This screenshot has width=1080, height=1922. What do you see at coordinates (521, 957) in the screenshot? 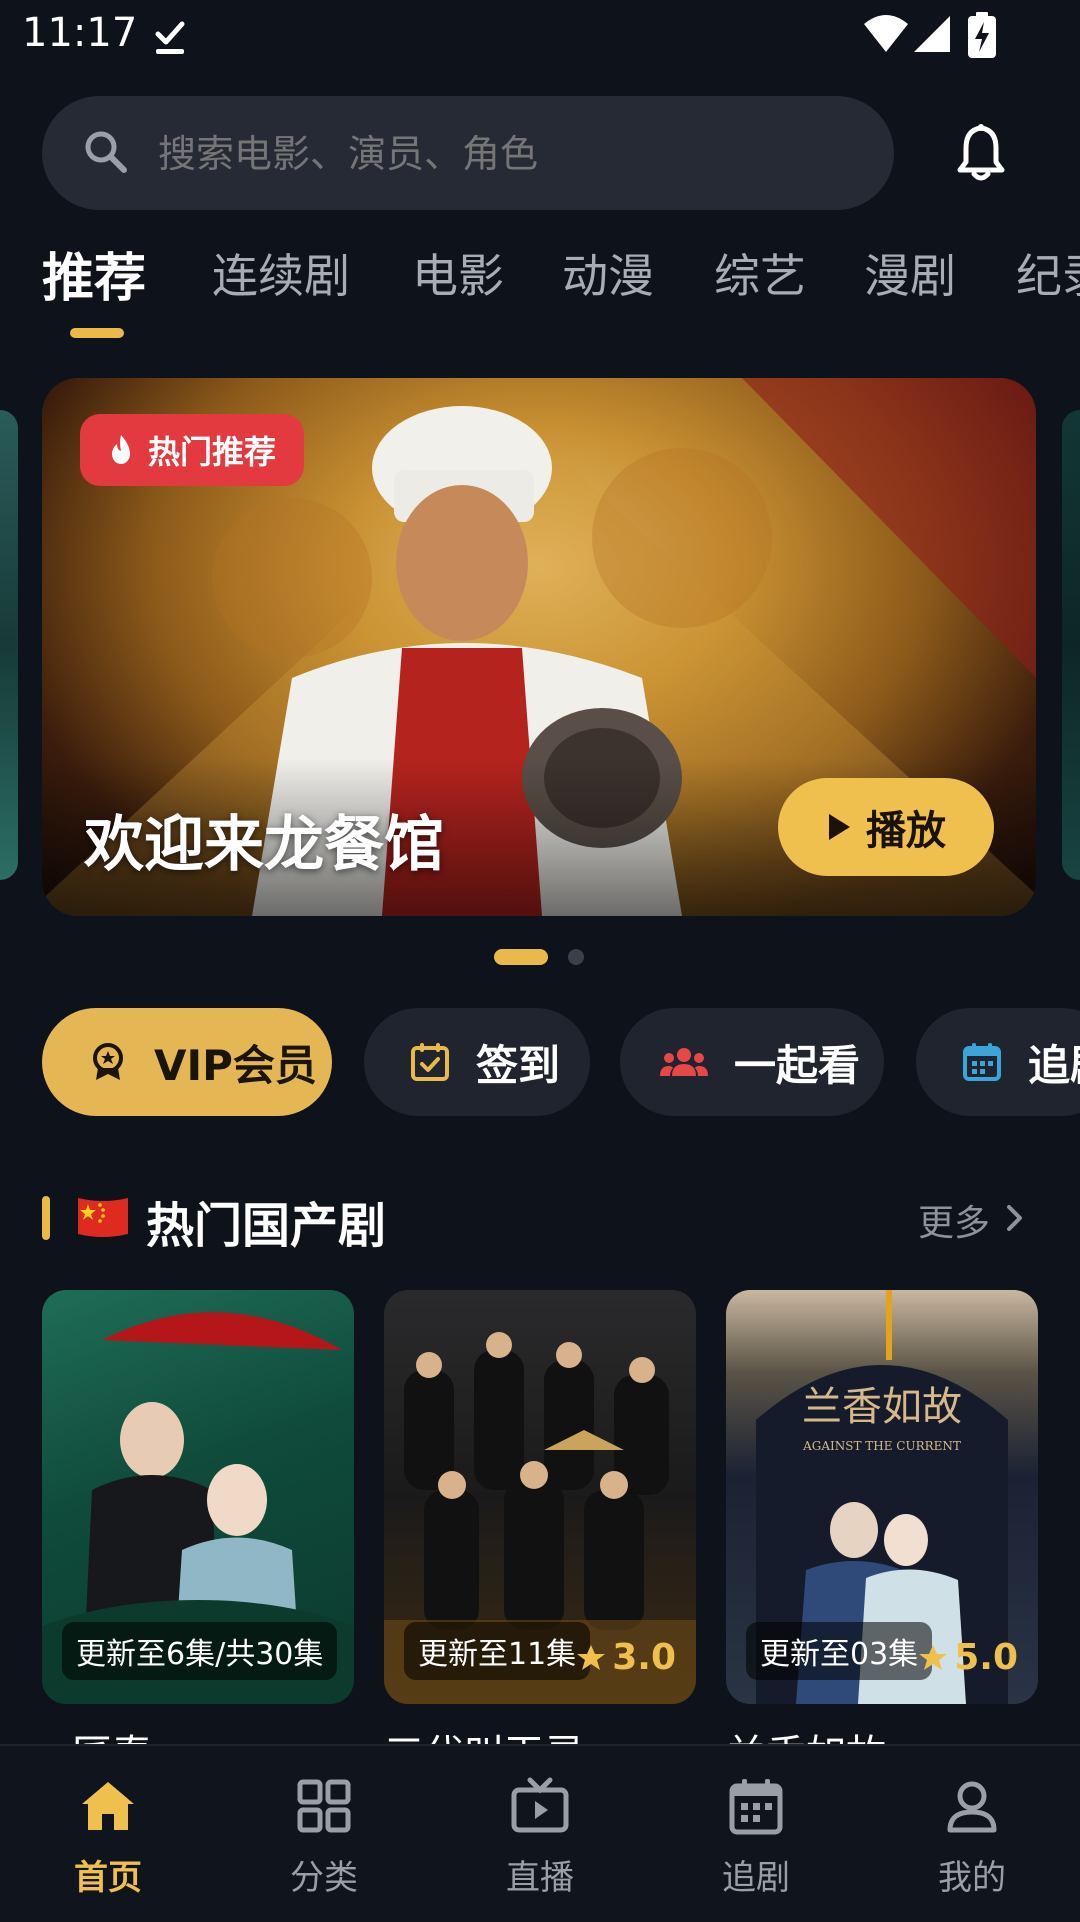
I see `pagination-dot-active` at bounding box center [521, 957].